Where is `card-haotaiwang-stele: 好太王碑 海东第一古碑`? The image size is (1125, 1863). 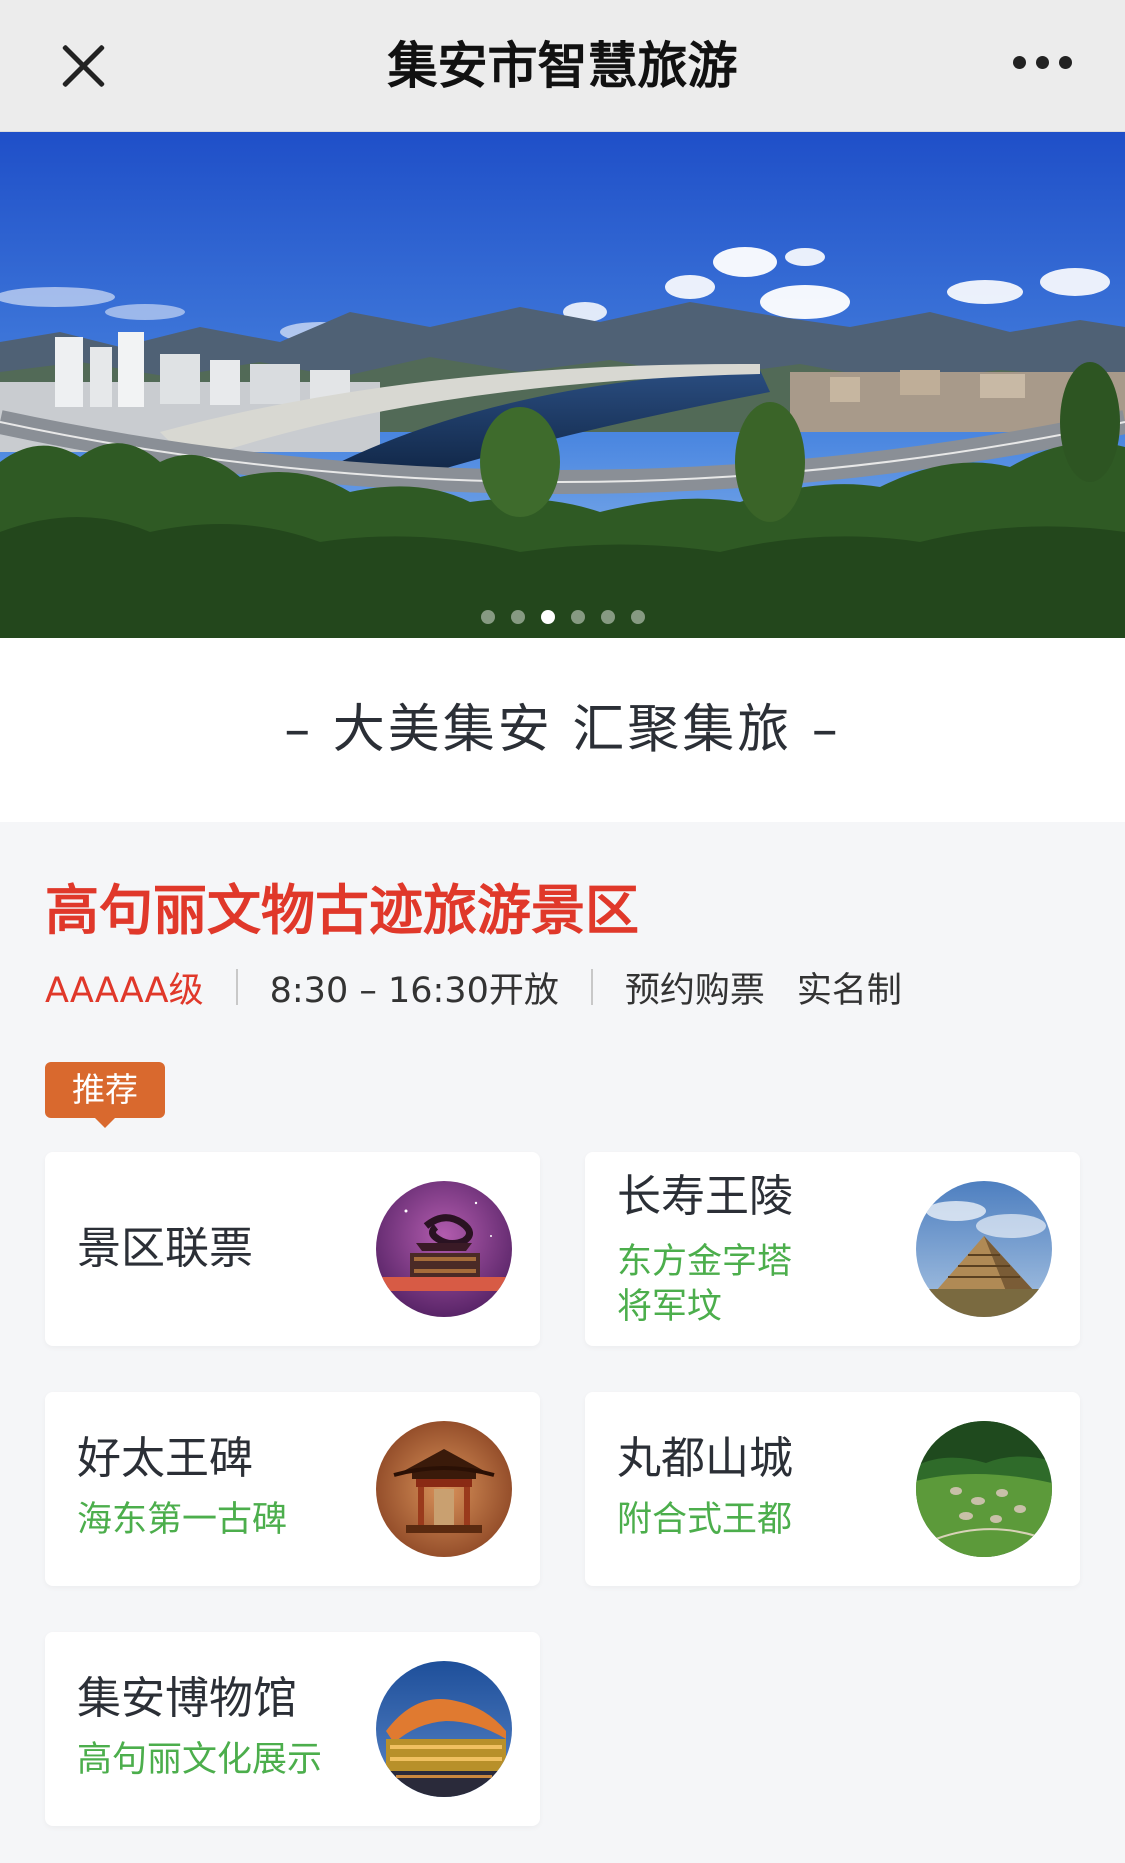 card-haotaiwang-stele: 好太王碑 海东第一古碑 is located at coordinates (292, 1489).